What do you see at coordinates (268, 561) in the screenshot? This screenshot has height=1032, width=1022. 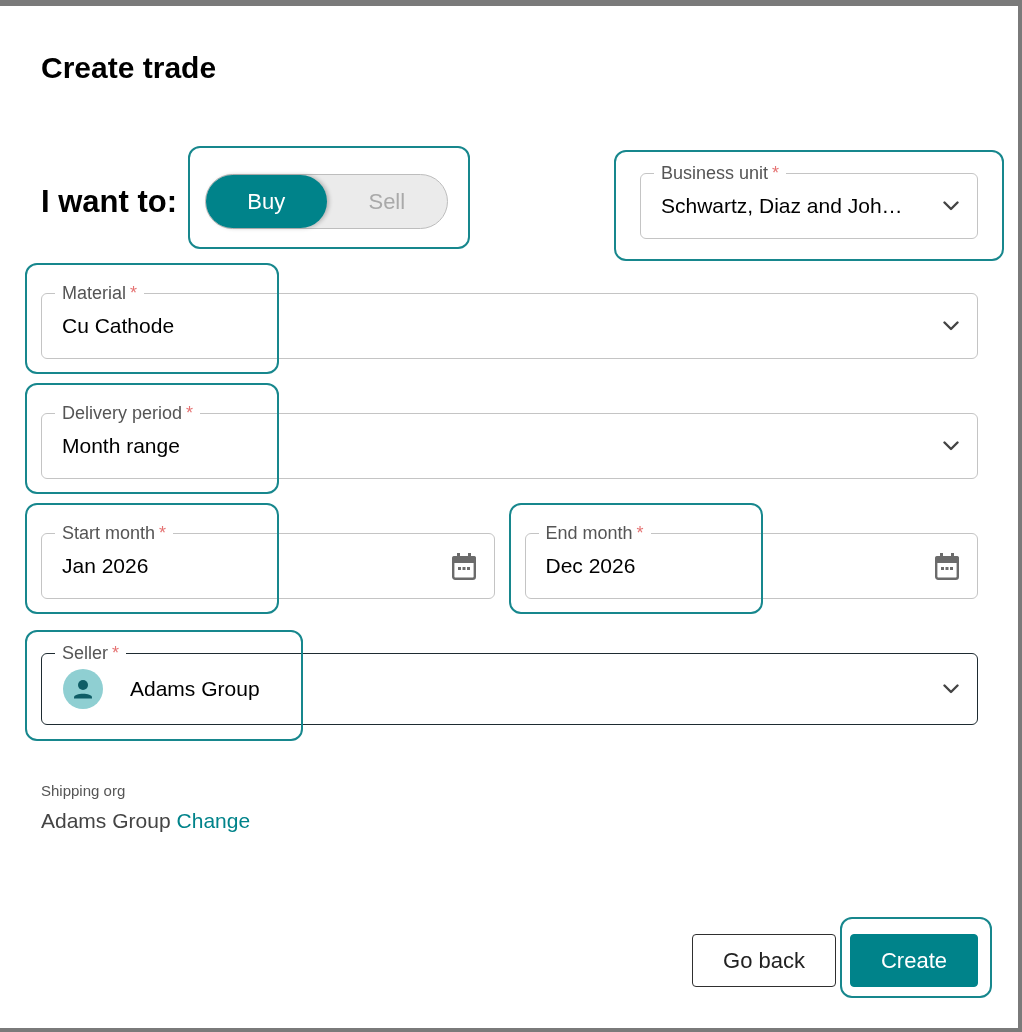 I see `date-field: Start month * Jan 2026` at bounding box center [268, 561].